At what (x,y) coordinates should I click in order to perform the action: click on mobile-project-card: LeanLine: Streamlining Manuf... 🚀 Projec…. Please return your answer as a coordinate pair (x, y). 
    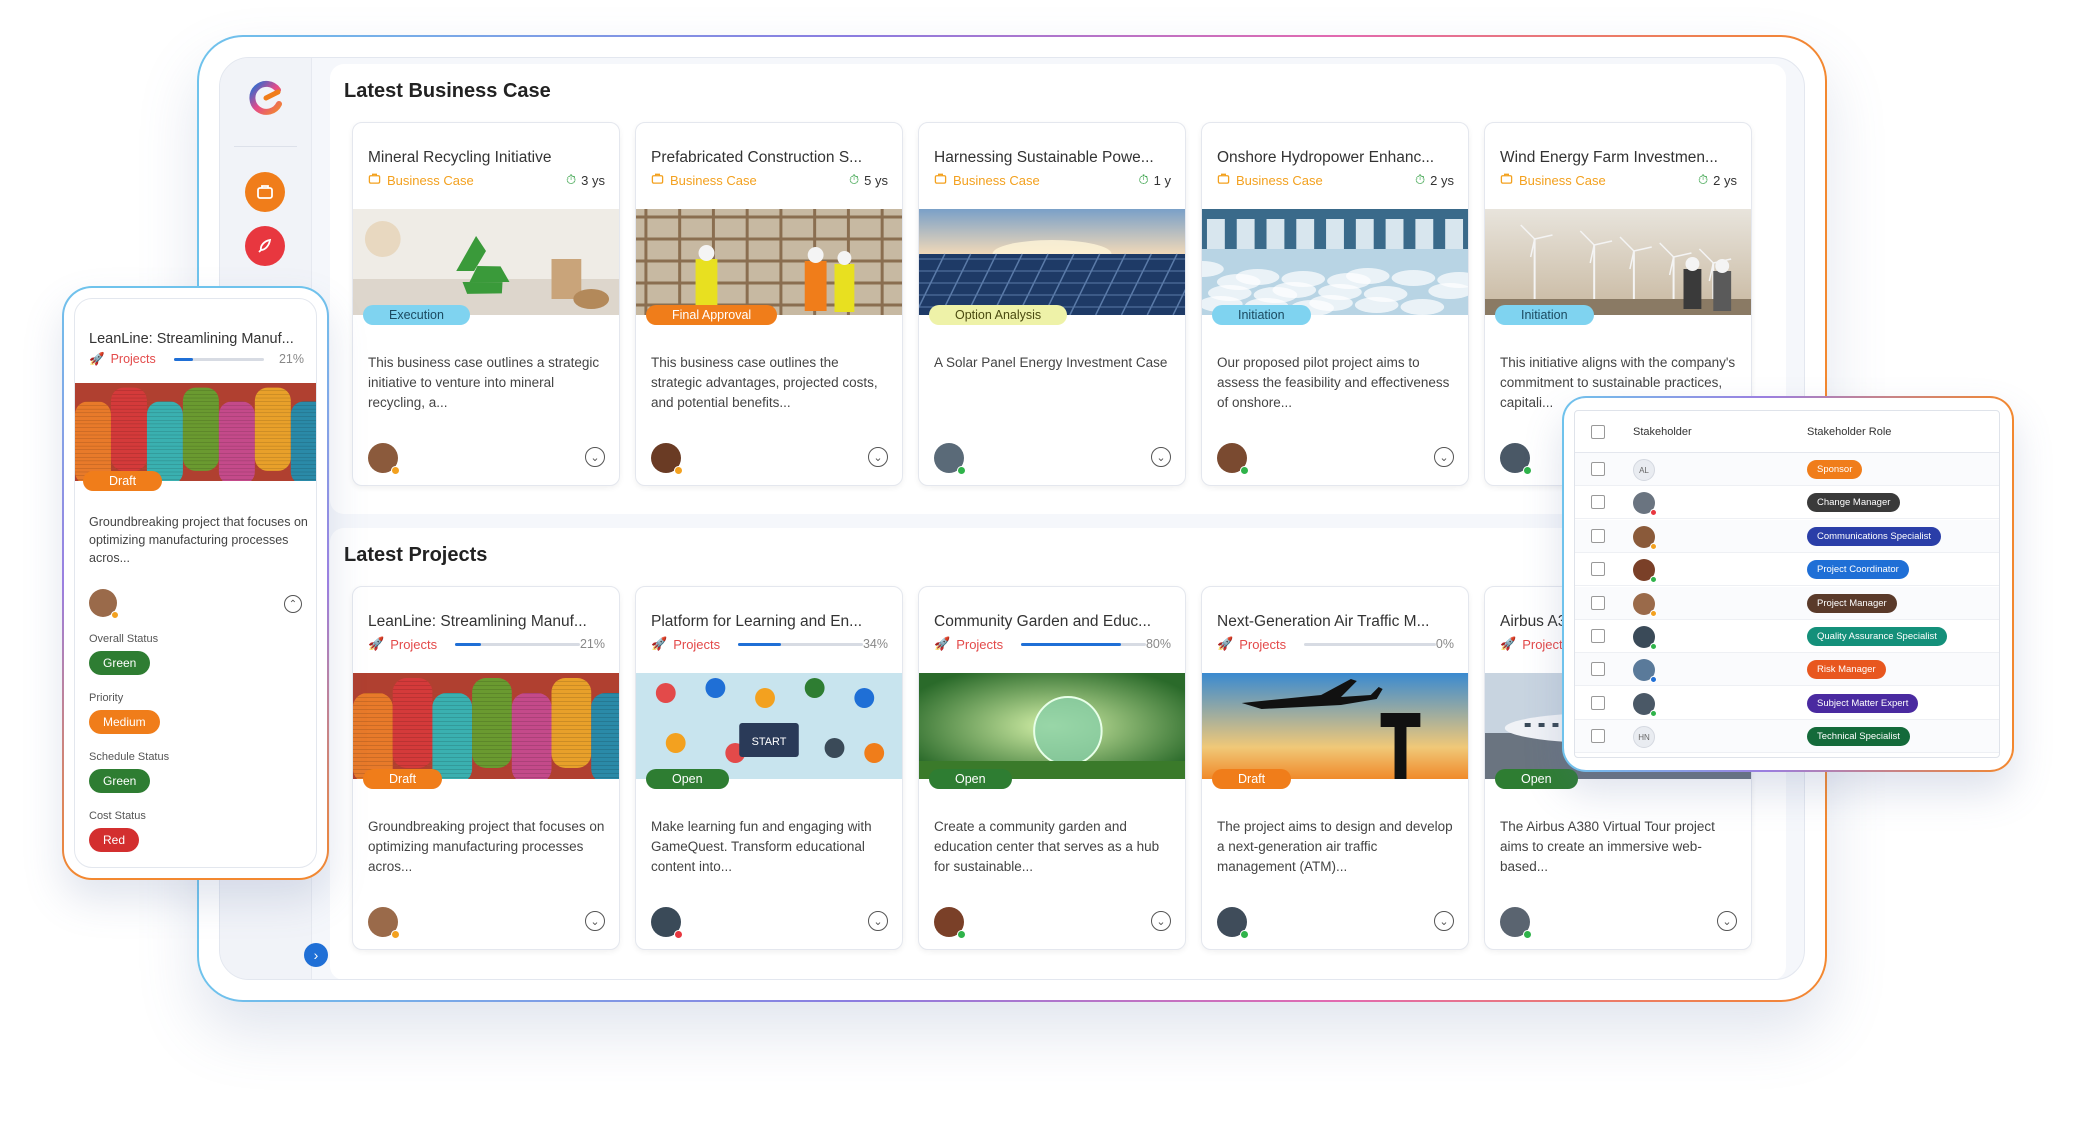
    Looking at the image, I should click on (195, 583).